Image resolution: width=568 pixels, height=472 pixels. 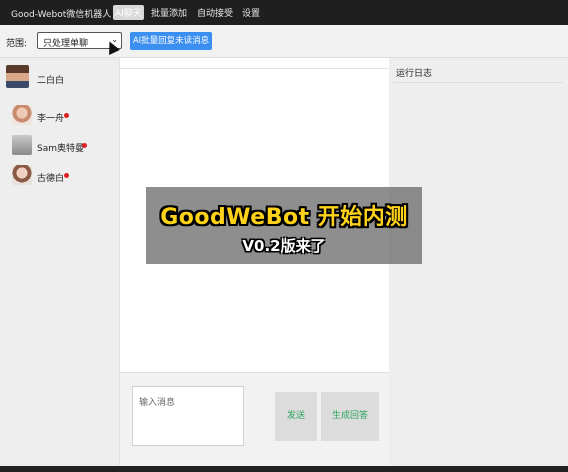 I want to click on batch-reply-button: AI批量回复未读消息, so click(x=171, y=41).